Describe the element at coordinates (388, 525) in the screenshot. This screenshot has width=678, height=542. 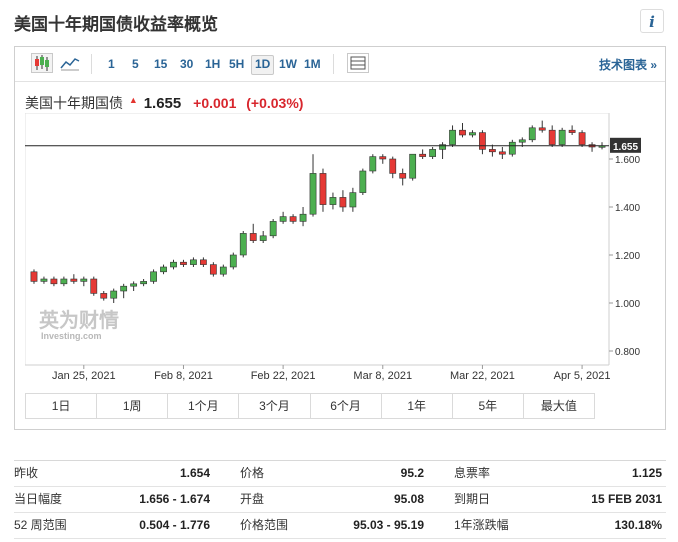
I see `stat-value: 95.03 - 95.19` at that location.